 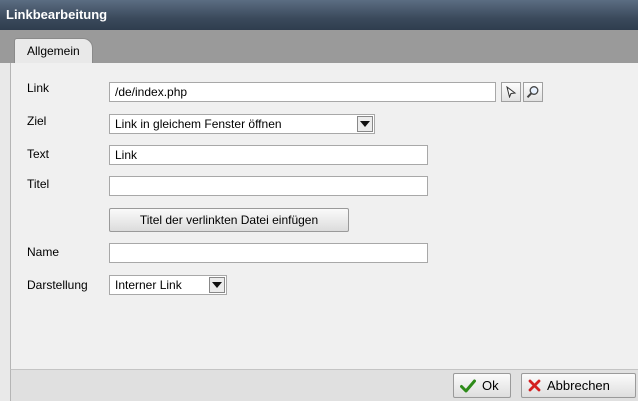 I want to click on link-label: Link, so click(x=38, y=88).